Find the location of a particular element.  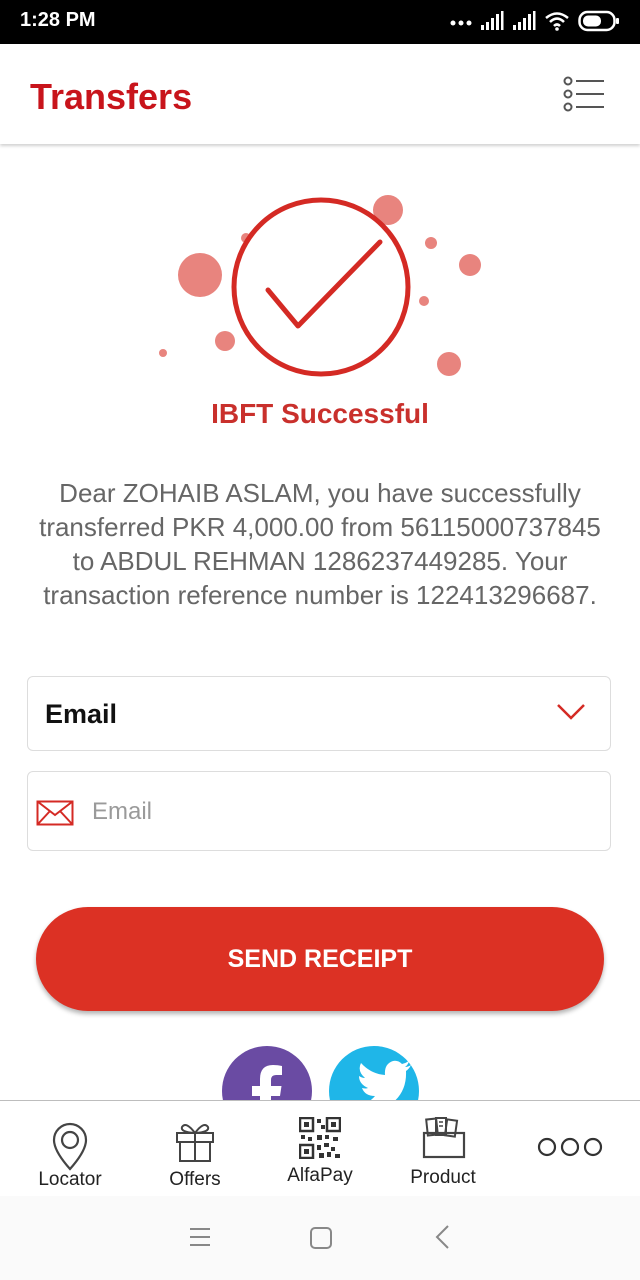

dots-icon is located at coordinates (461, 23).